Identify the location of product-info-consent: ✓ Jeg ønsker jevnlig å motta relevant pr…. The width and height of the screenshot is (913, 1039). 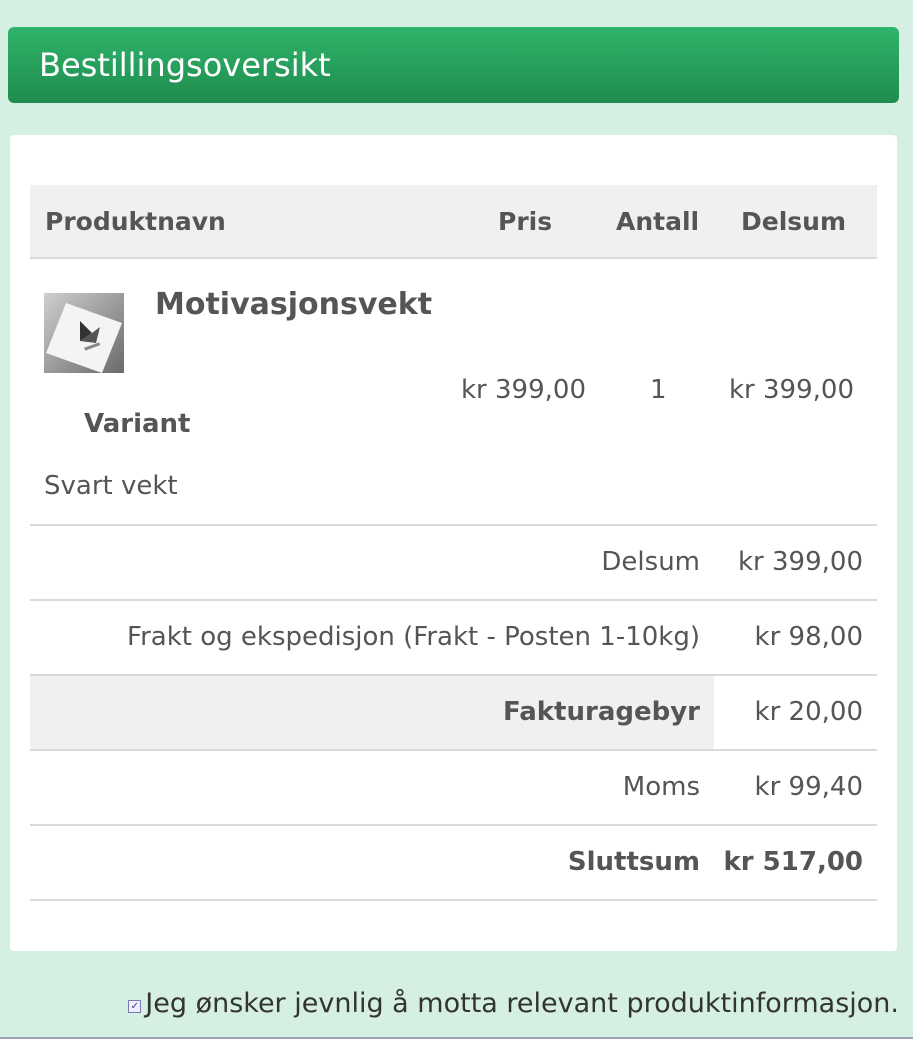
(513, 1003).